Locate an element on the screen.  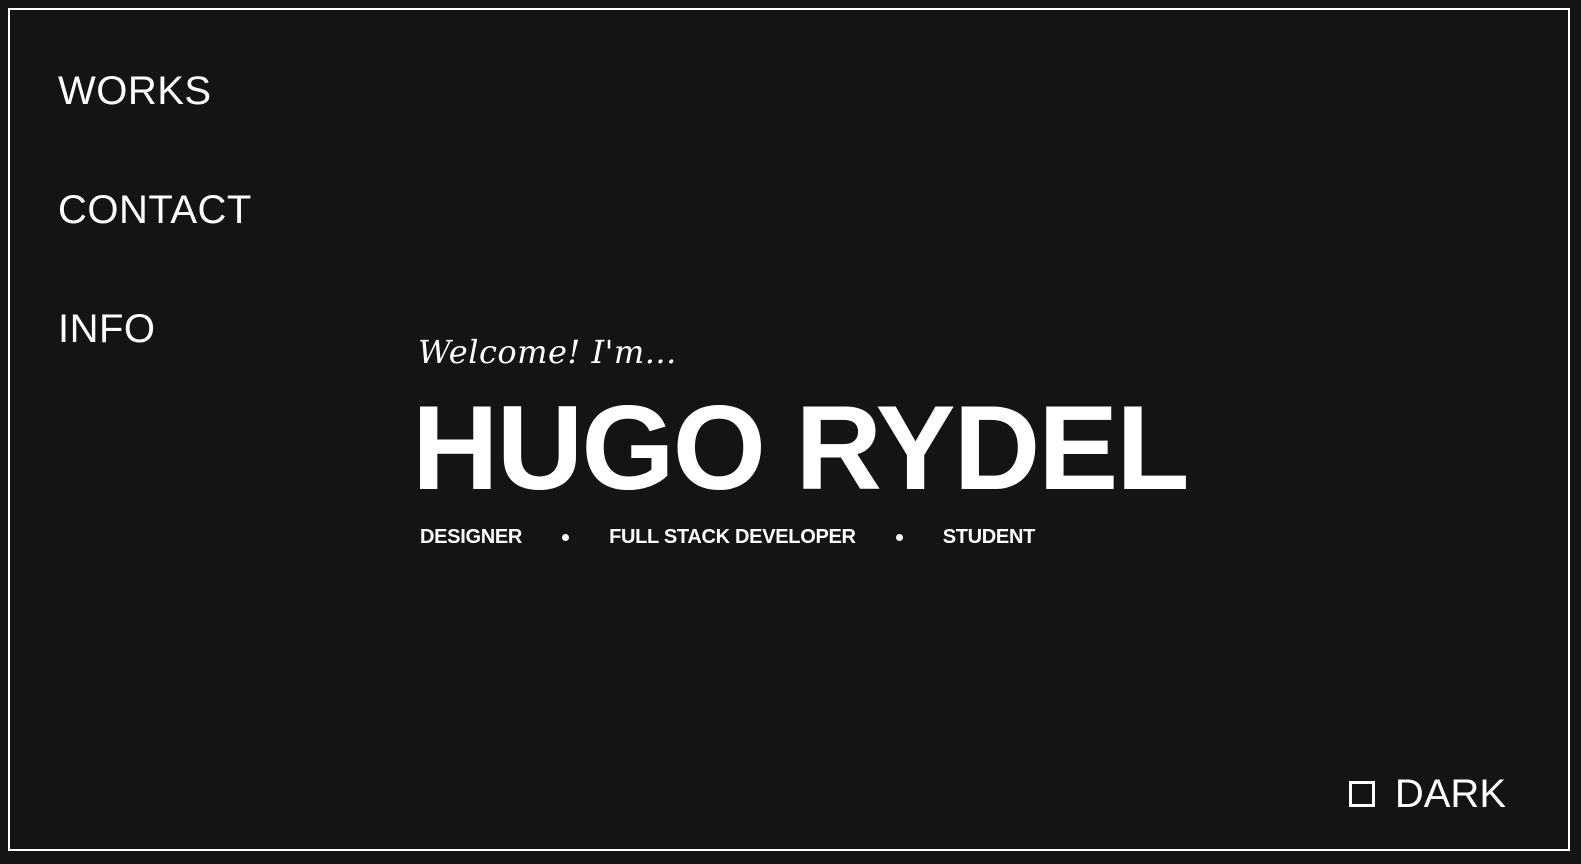
roles-list: DESIGNER FULL STACK DEVELOPER STUDENT is located at coordinates (804, 537).